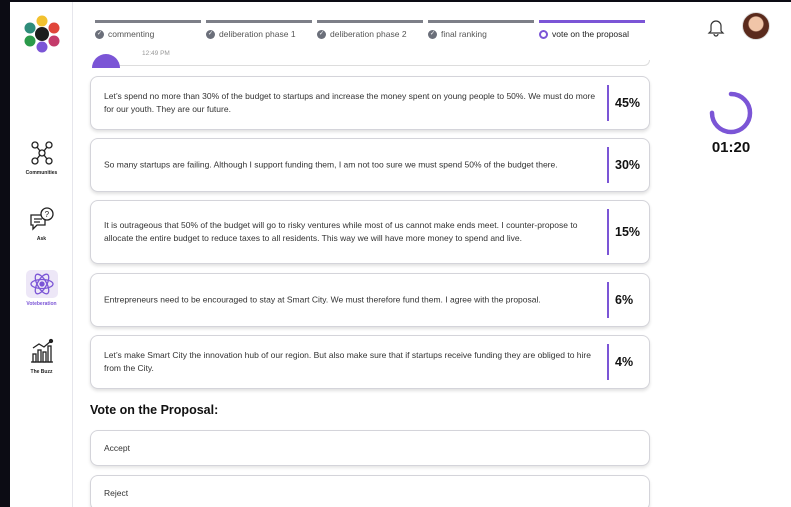 The image size is (791, 507). I want to click on sidebar-item-voteberation: Voteberation, so click(41, 288).